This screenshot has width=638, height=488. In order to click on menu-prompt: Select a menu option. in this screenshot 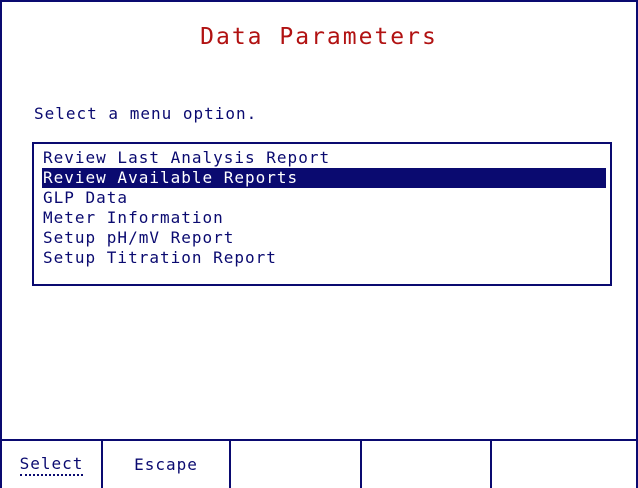, I will do `click(146, 113)`.